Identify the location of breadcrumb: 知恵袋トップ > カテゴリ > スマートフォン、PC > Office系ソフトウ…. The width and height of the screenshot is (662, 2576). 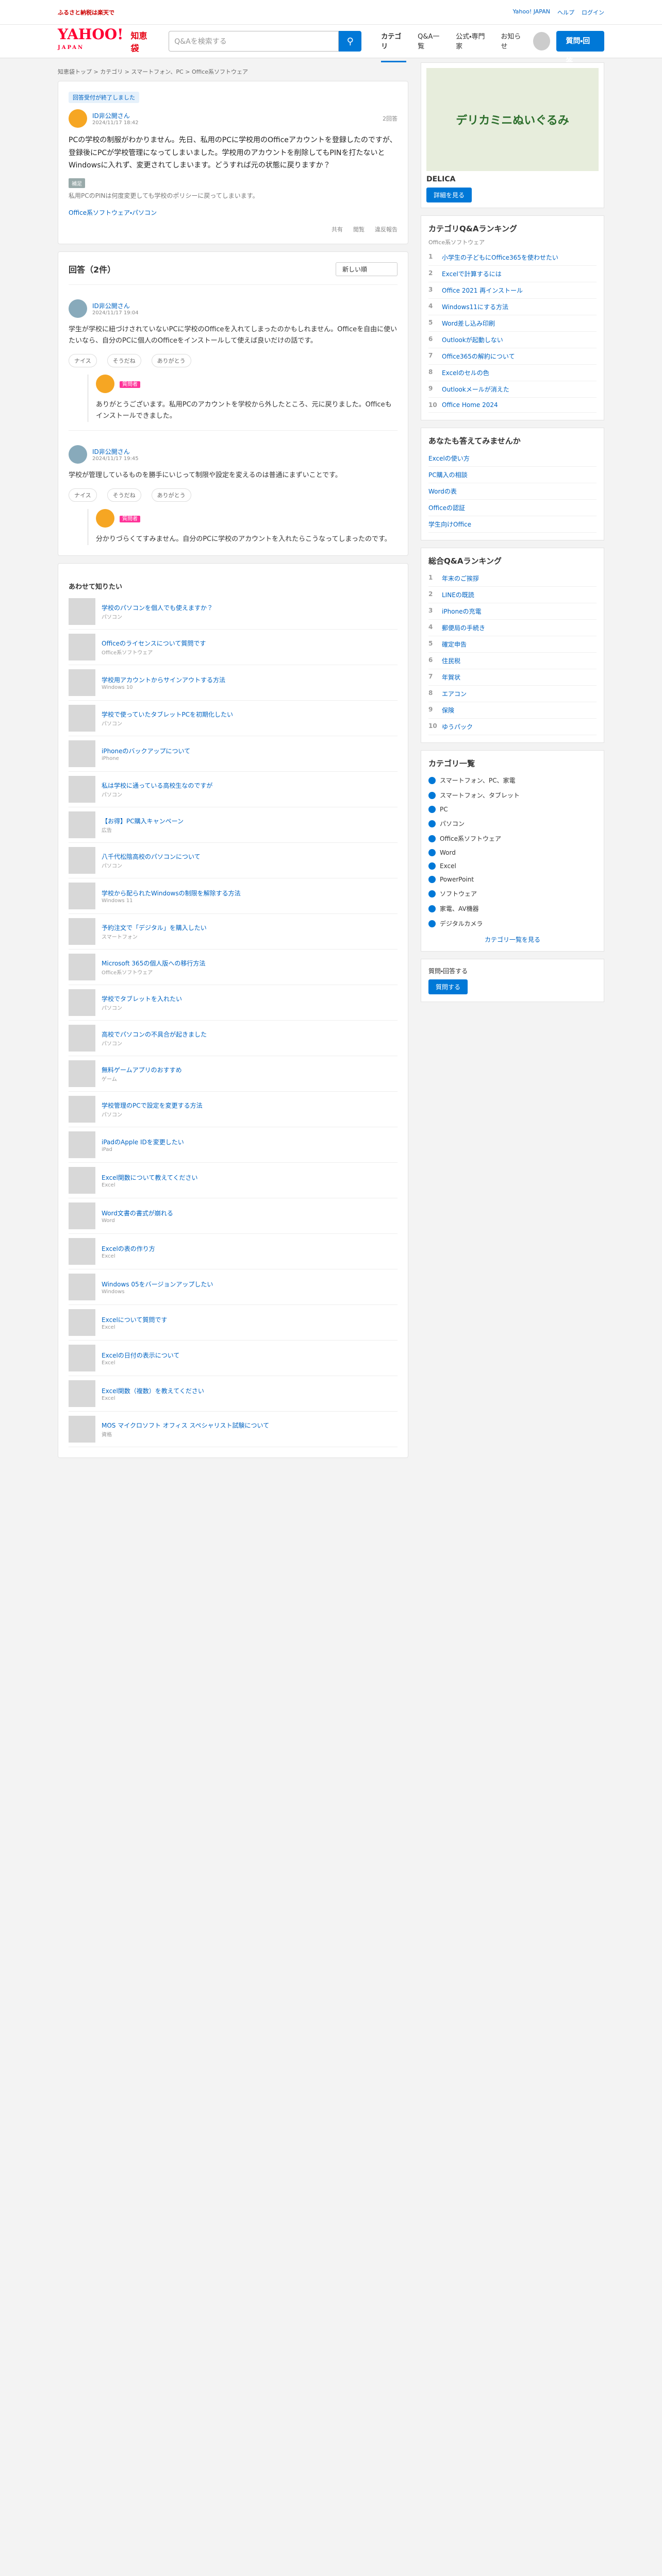
(233, 71).